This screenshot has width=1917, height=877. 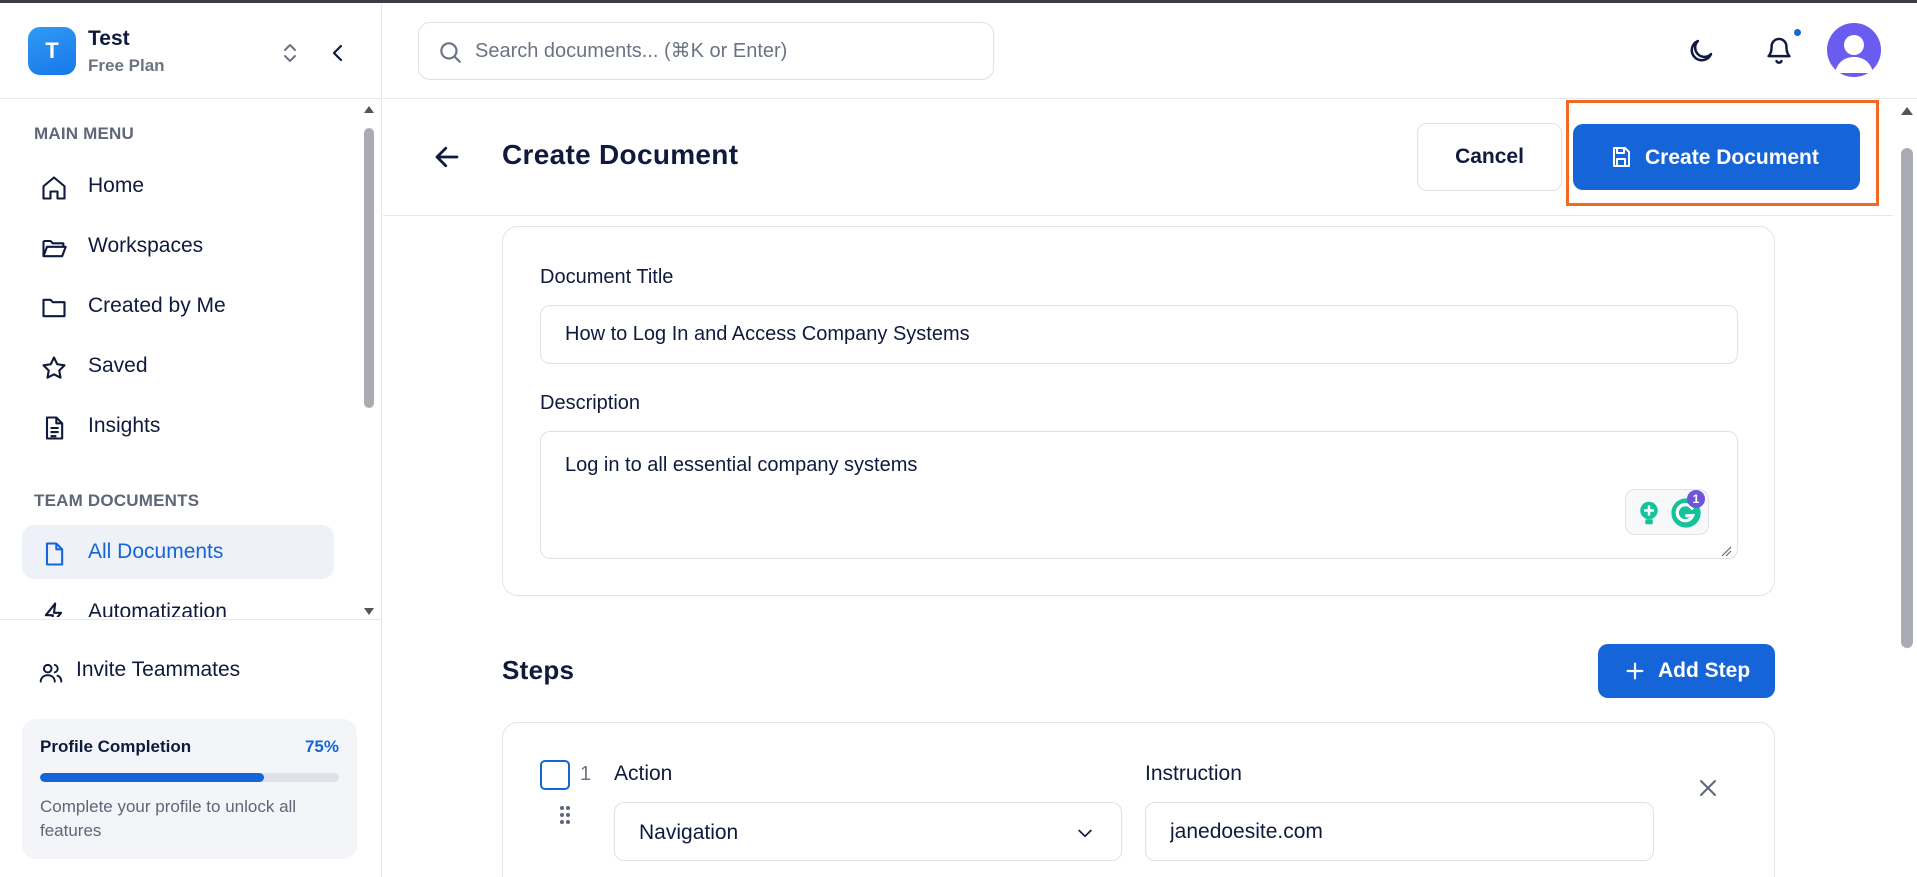 What do you see at coordinates (1193, 773) in the screenshot?
I see `instruction-label: Instruction` at bounding box center [1193, 773].